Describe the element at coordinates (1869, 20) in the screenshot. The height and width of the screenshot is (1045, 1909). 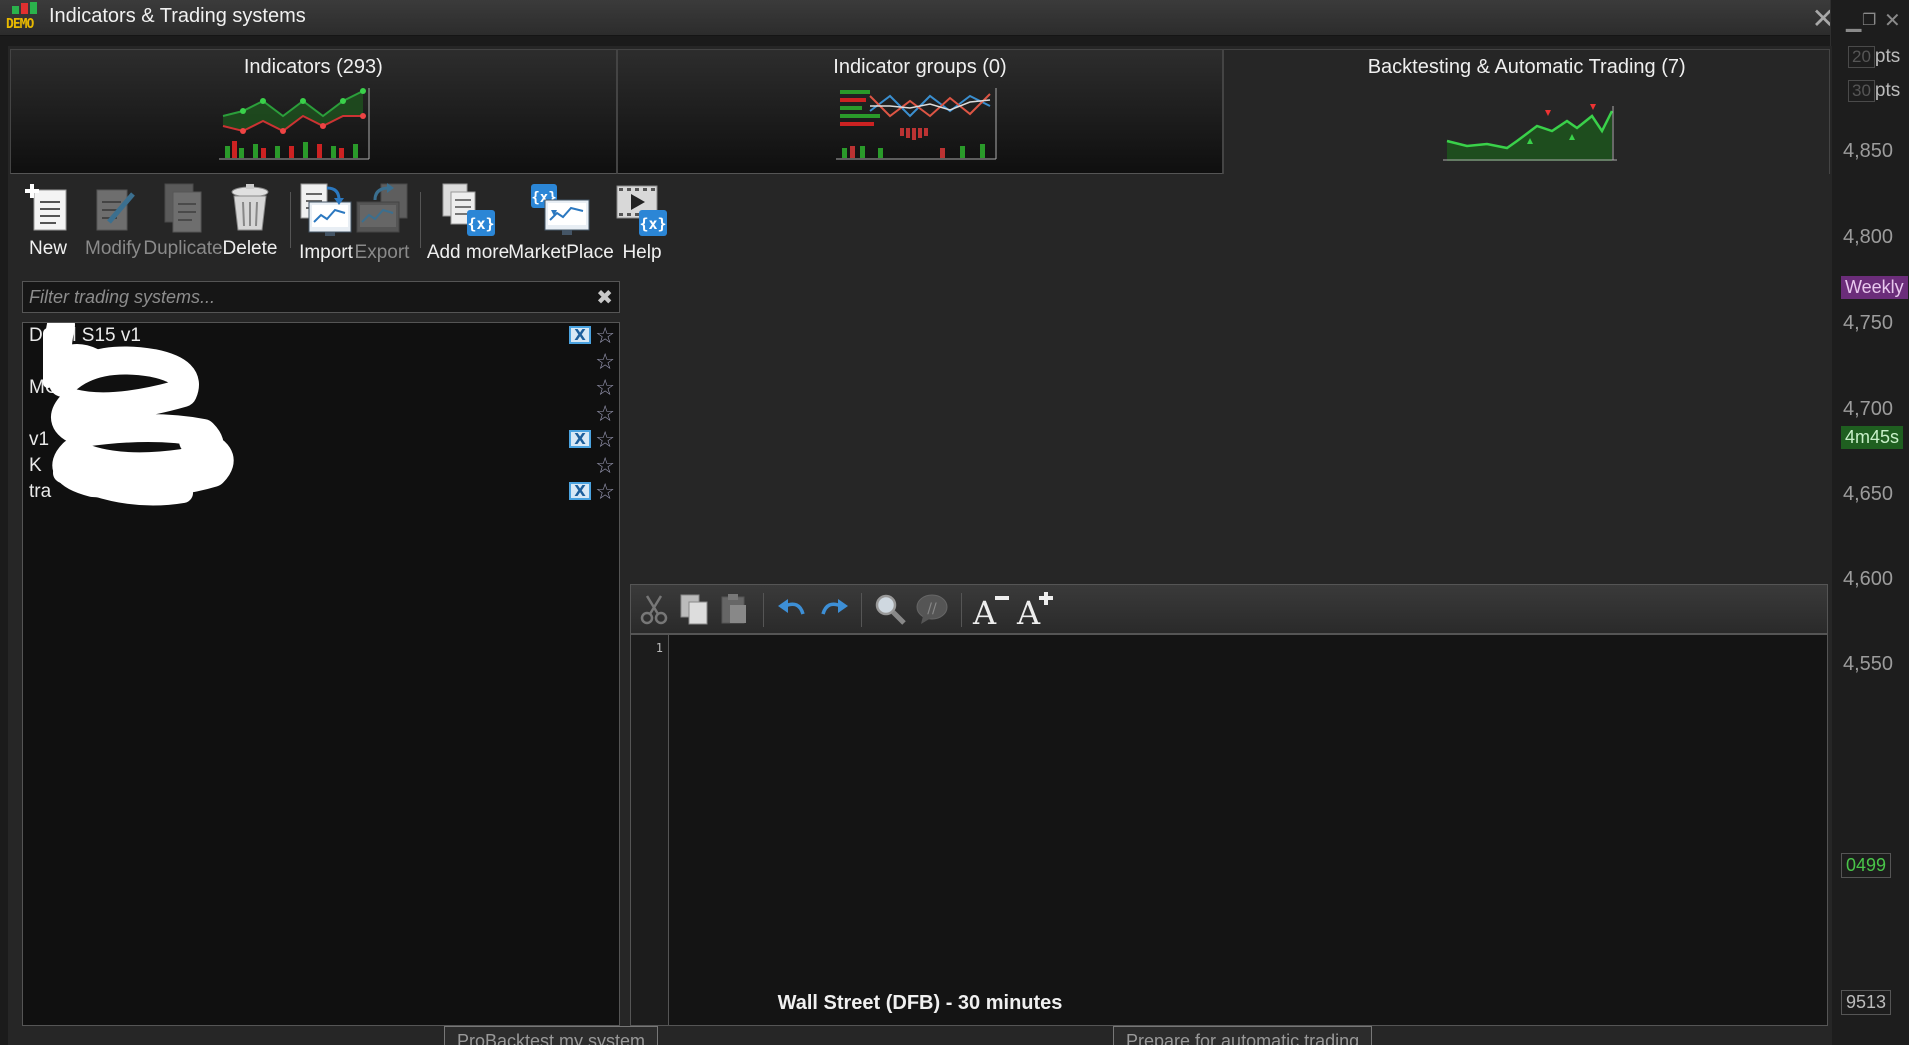
I see `restore-icon: ❐` at that location.